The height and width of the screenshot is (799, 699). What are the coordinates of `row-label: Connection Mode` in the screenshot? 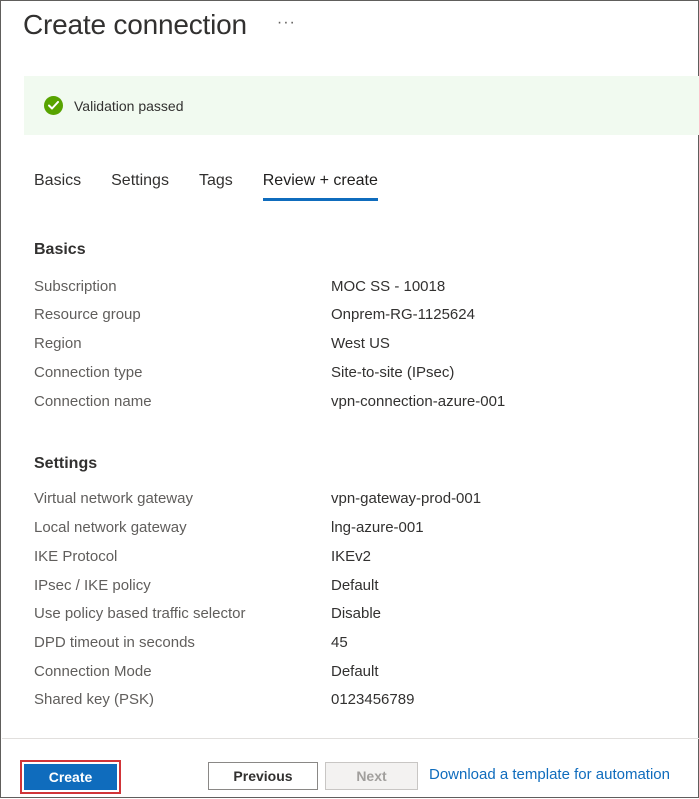 It's located at (93, 671).